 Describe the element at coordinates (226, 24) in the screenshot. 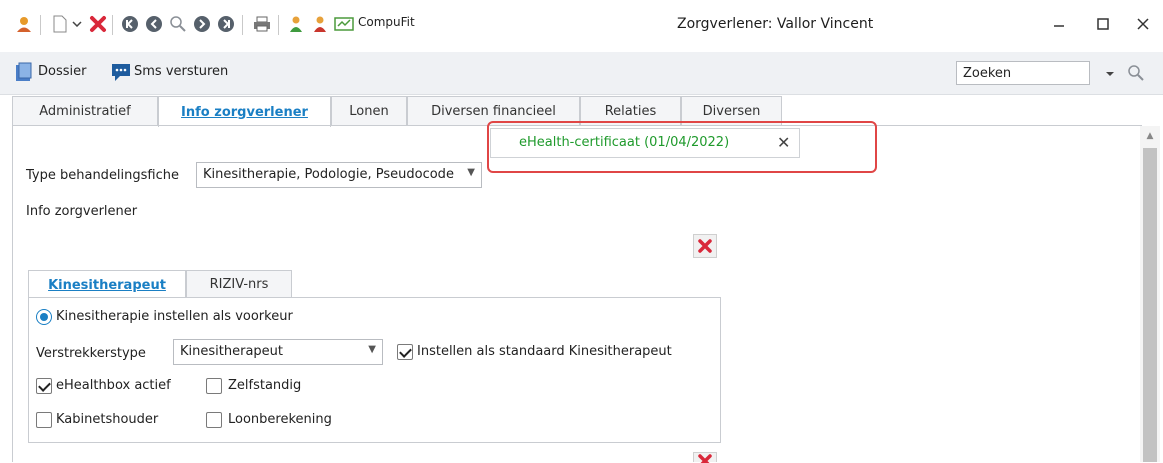

I see `last-record-icon` at that location.